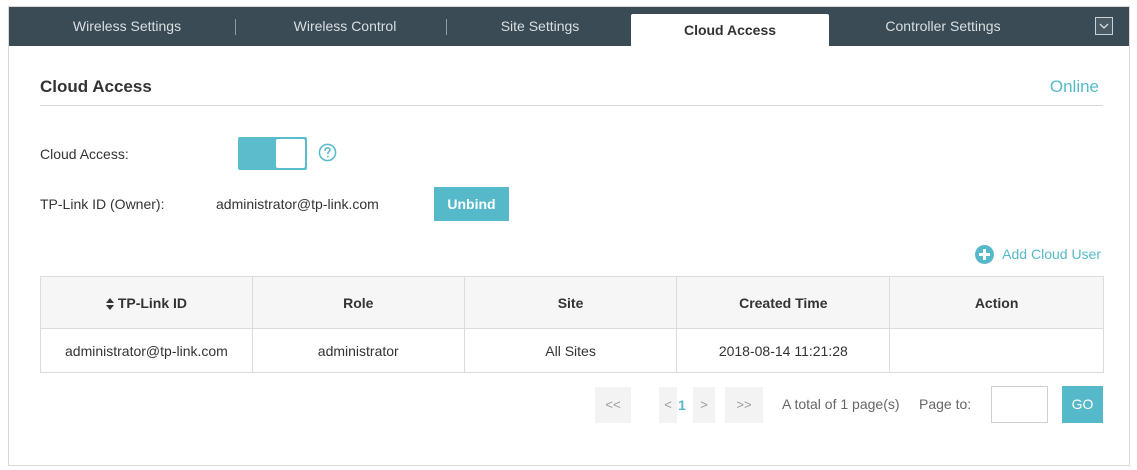 The image size is (1137, 470). I want to click on tab-wireless-settings: Wireless Settings, so click(127, 26).